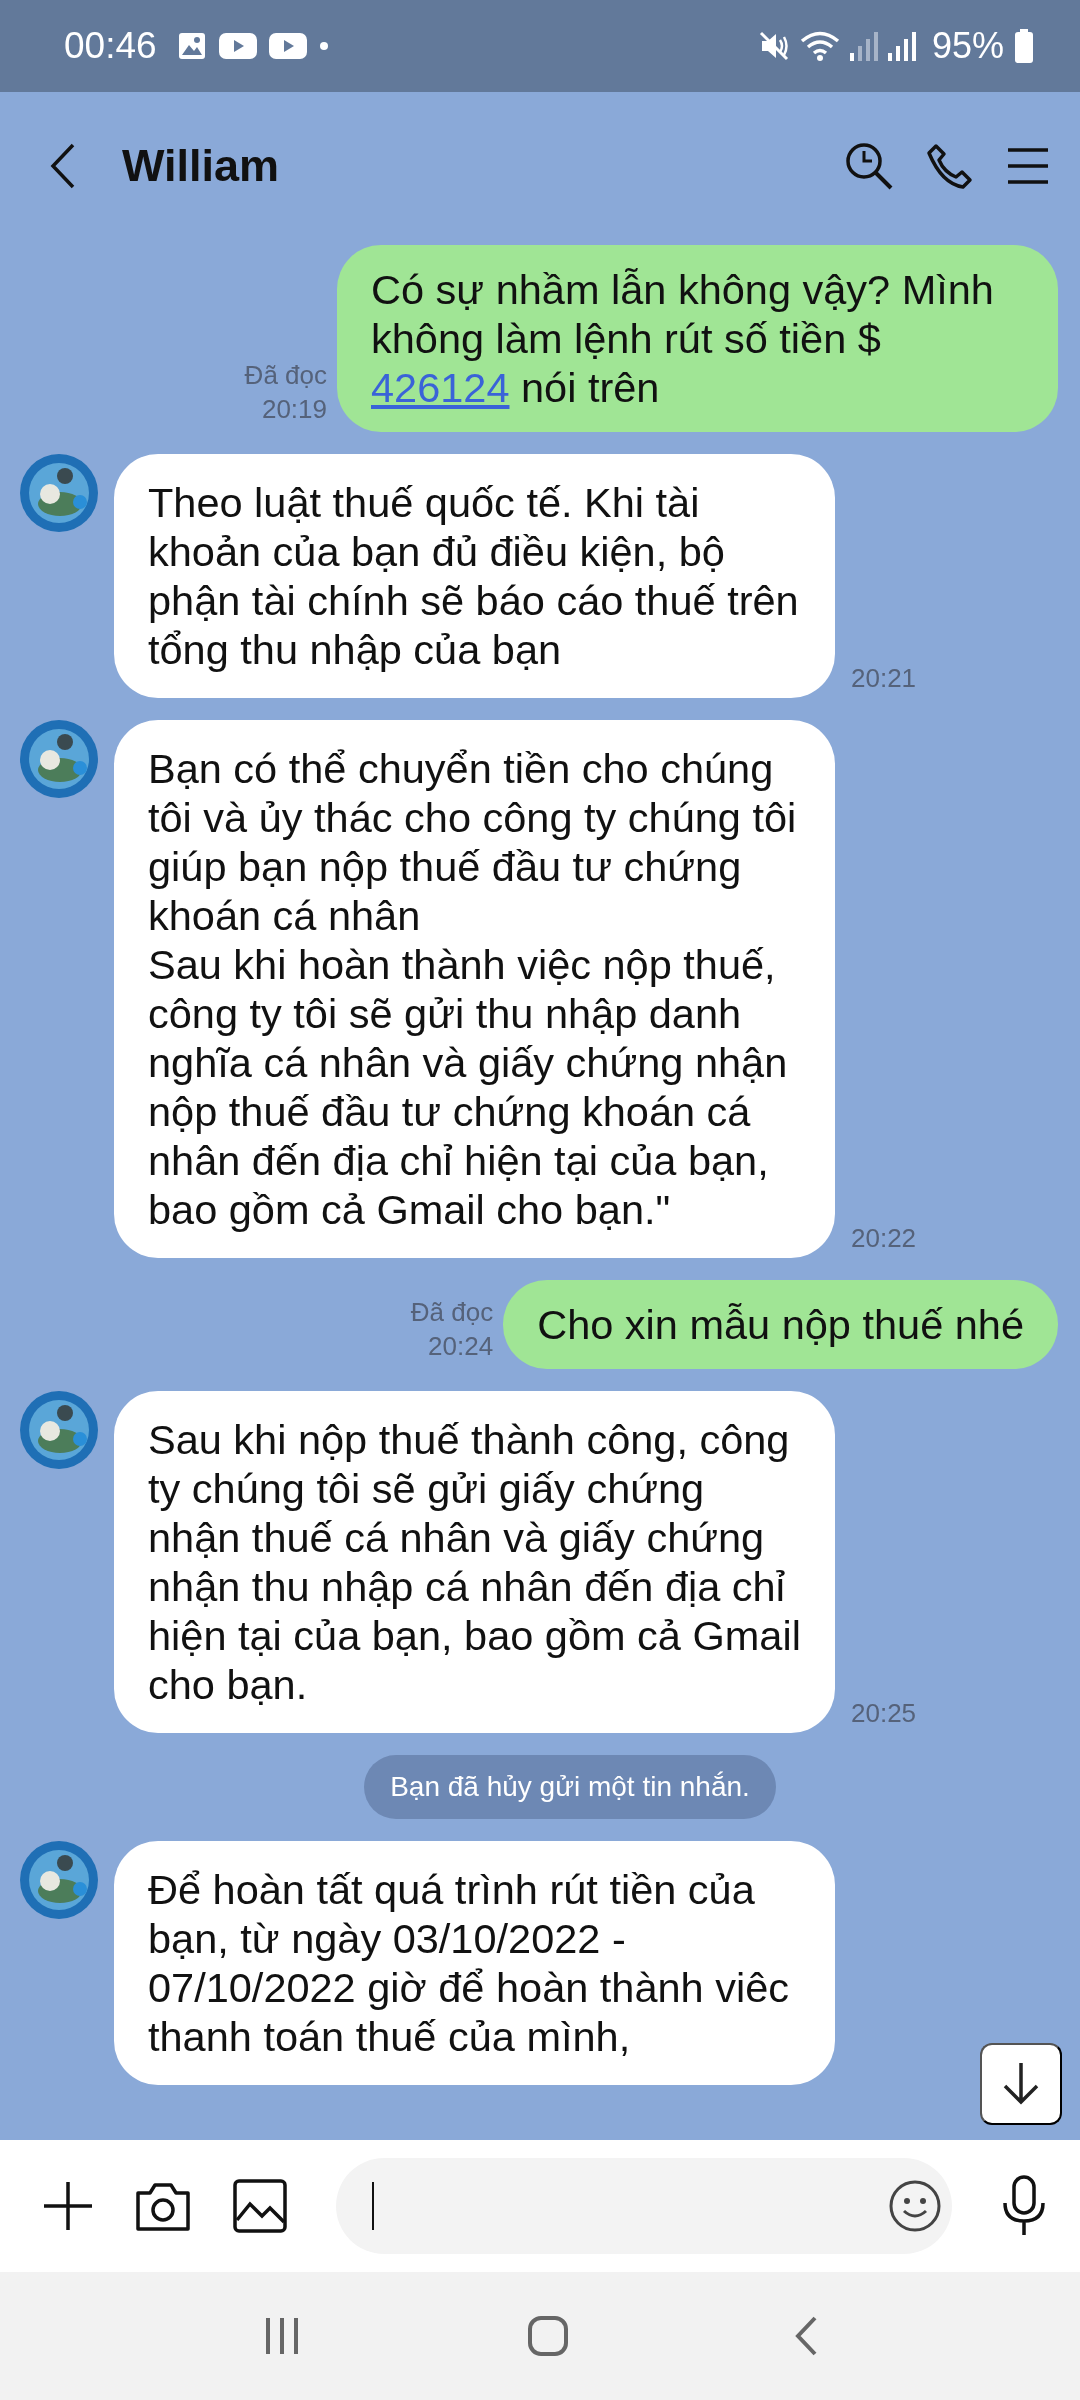 The height and width of the screenshot is (2400, 1080). What do you see at coordinates (474, 1562) in the screenshot?
I see `received-message: Sau khi nộp thuế thành công, công ty chúng tôi sẽ gửi giấy chứng nhận thuế cá nhân và giấy chứng nhận thu nhập cá nhân đến địa chỉ hiện tại của bạn, bao gồm cả Gmail cho bạn.` at bounding box center [474, 1562].